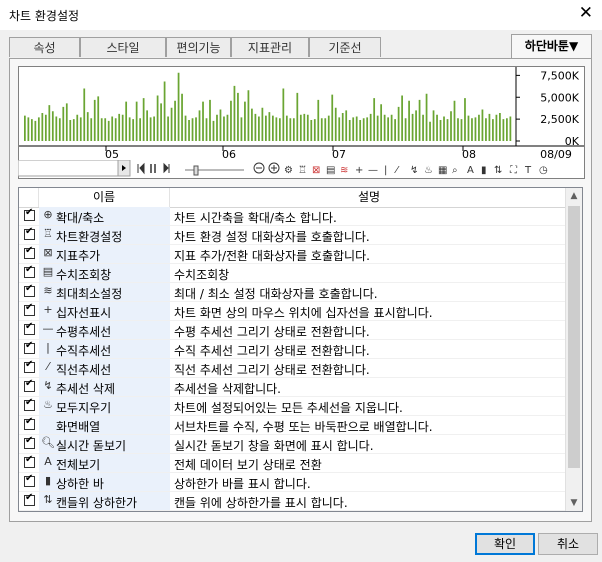 This screenshot has width=602, height=562. Describe the element at coordinates (242, 484) in the screenshot. I see `row-description: 상하한가 바를 표시 합니다.` at that location.